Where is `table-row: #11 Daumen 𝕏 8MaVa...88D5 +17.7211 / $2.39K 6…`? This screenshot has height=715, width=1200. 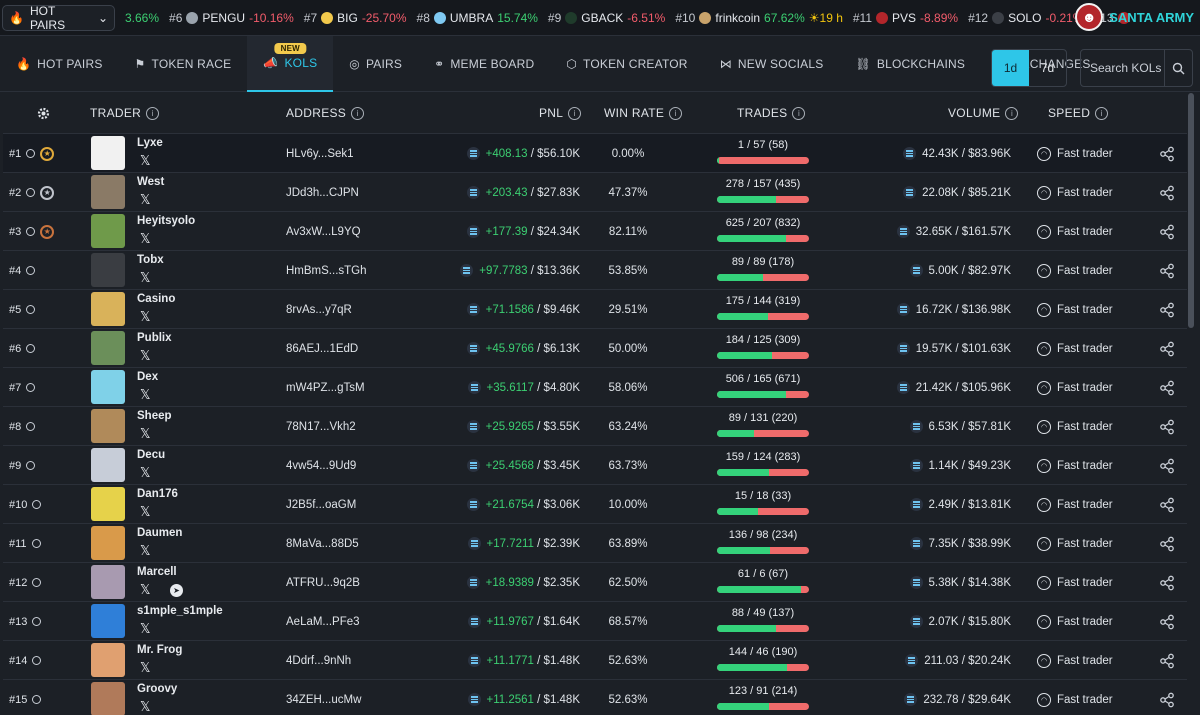
table-row: #11 Daumen 𝕏 8MaVa...88D5 +17.7211 / $2.39K 6… is located at coordinates (595, 543).